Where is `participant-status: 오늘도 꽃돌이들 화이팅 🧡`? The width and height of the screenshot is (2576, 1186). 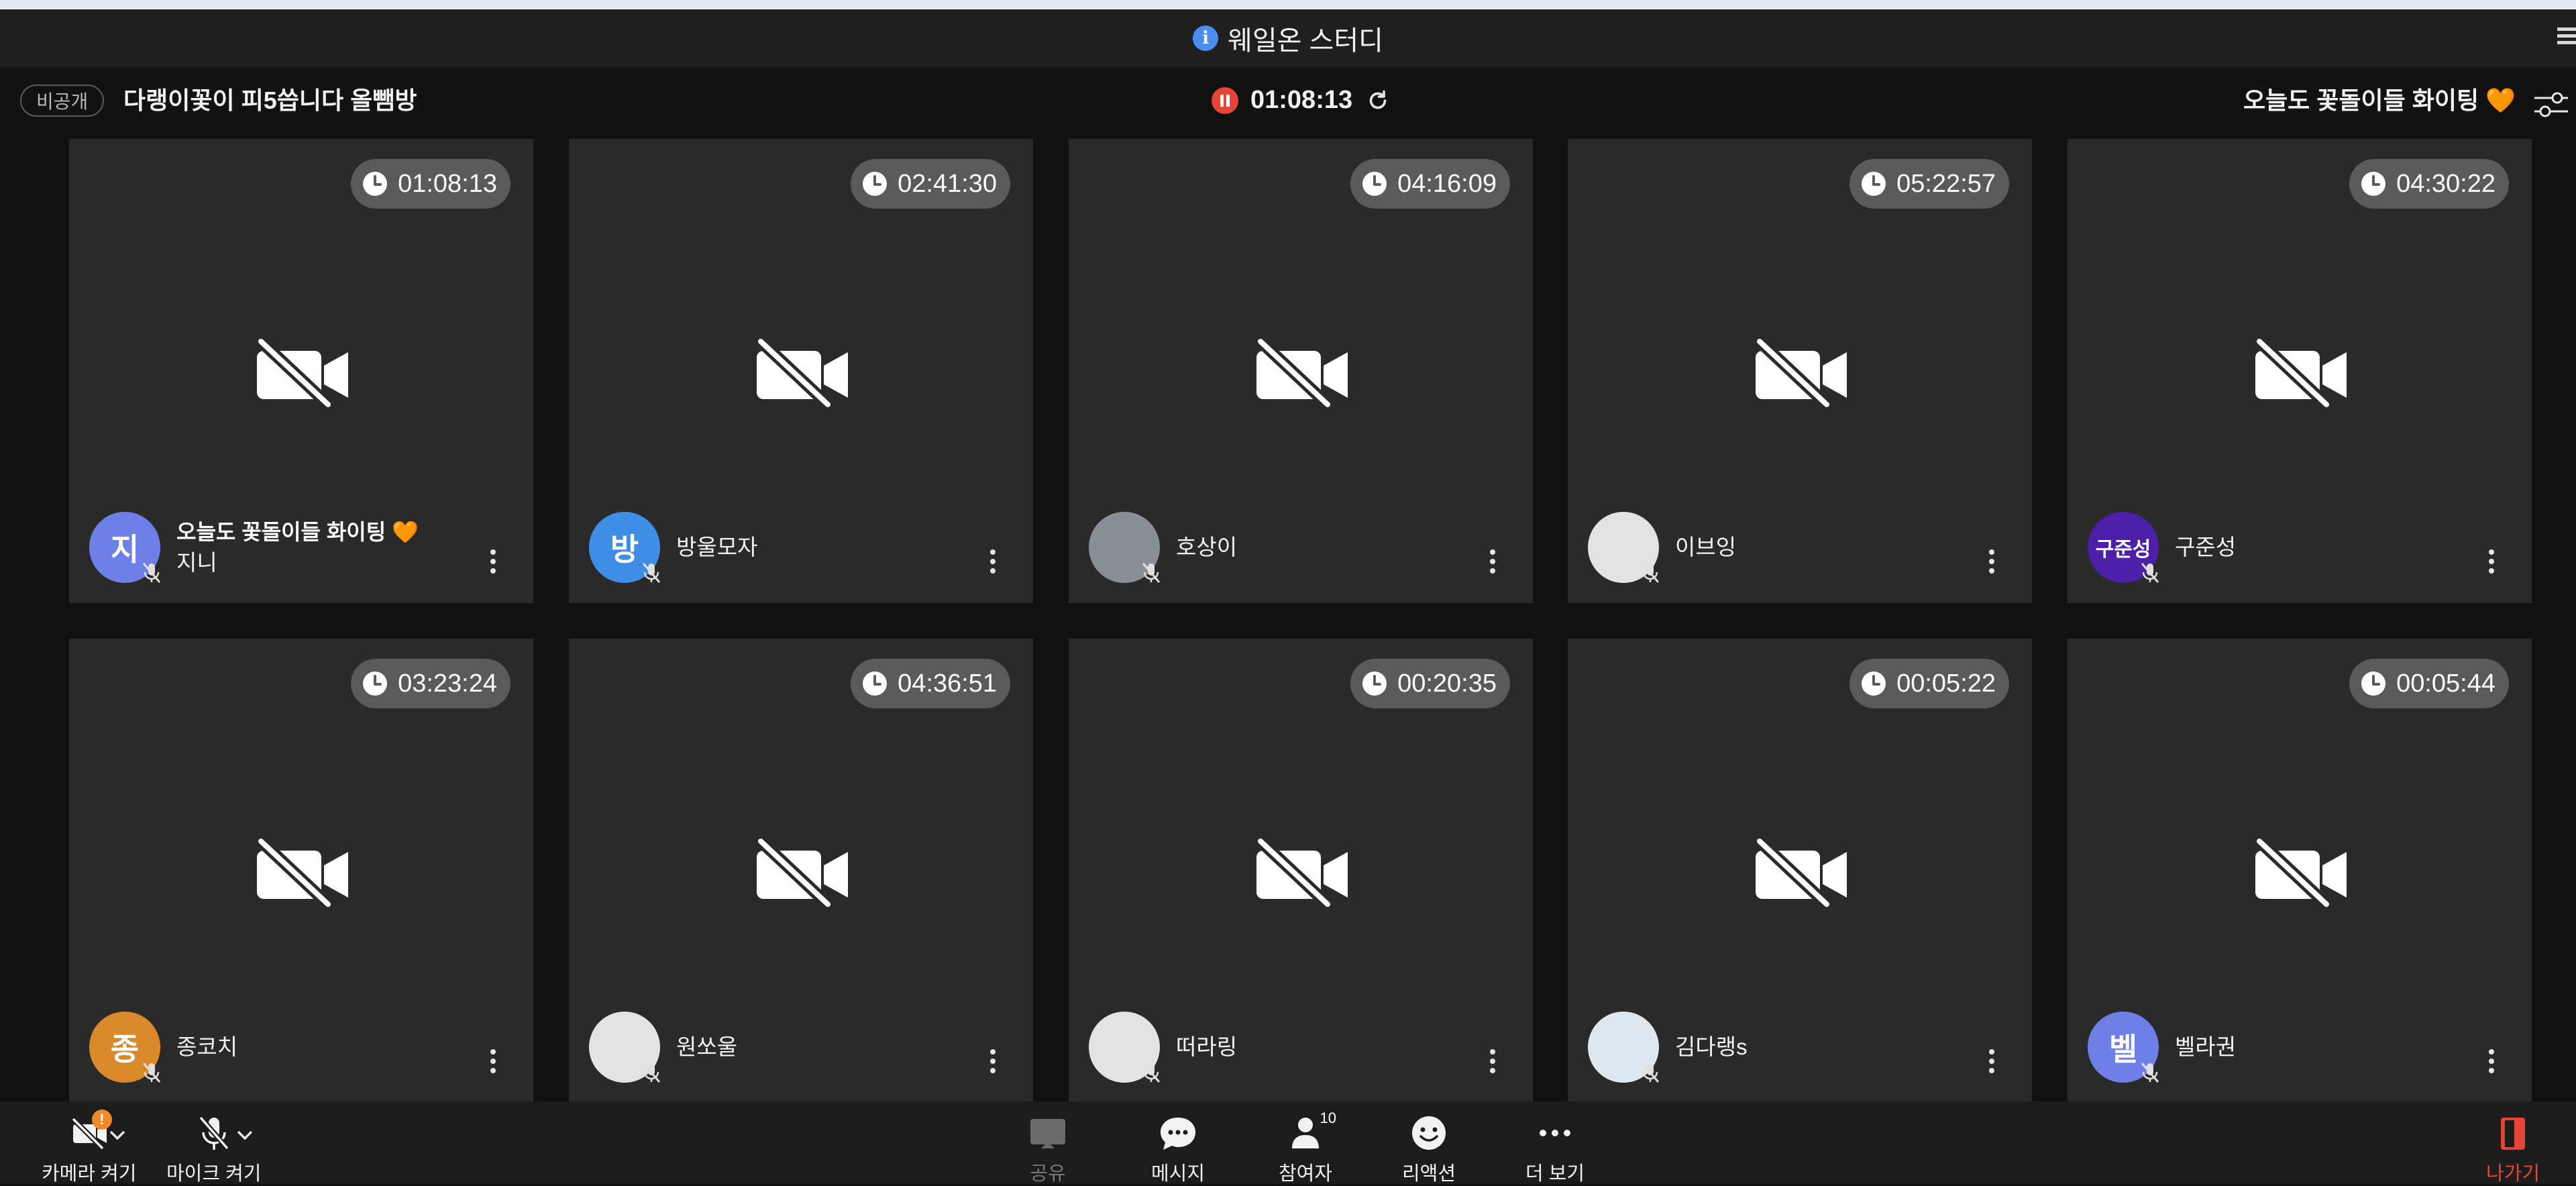 participant-status: 오늘도 꽃돌이들 화이팅 🧡 is located at coordinates (297, 532).